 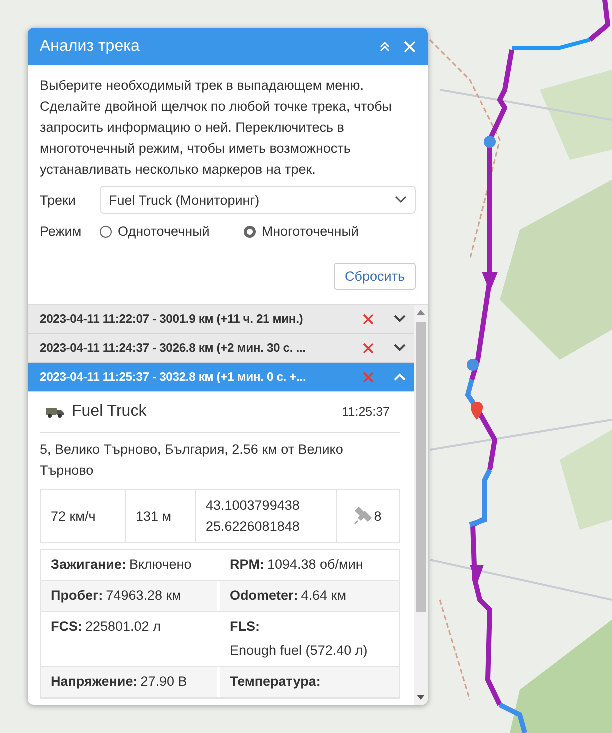 I want to click on sensor-label: FLS:, so click(x=245, y=627).